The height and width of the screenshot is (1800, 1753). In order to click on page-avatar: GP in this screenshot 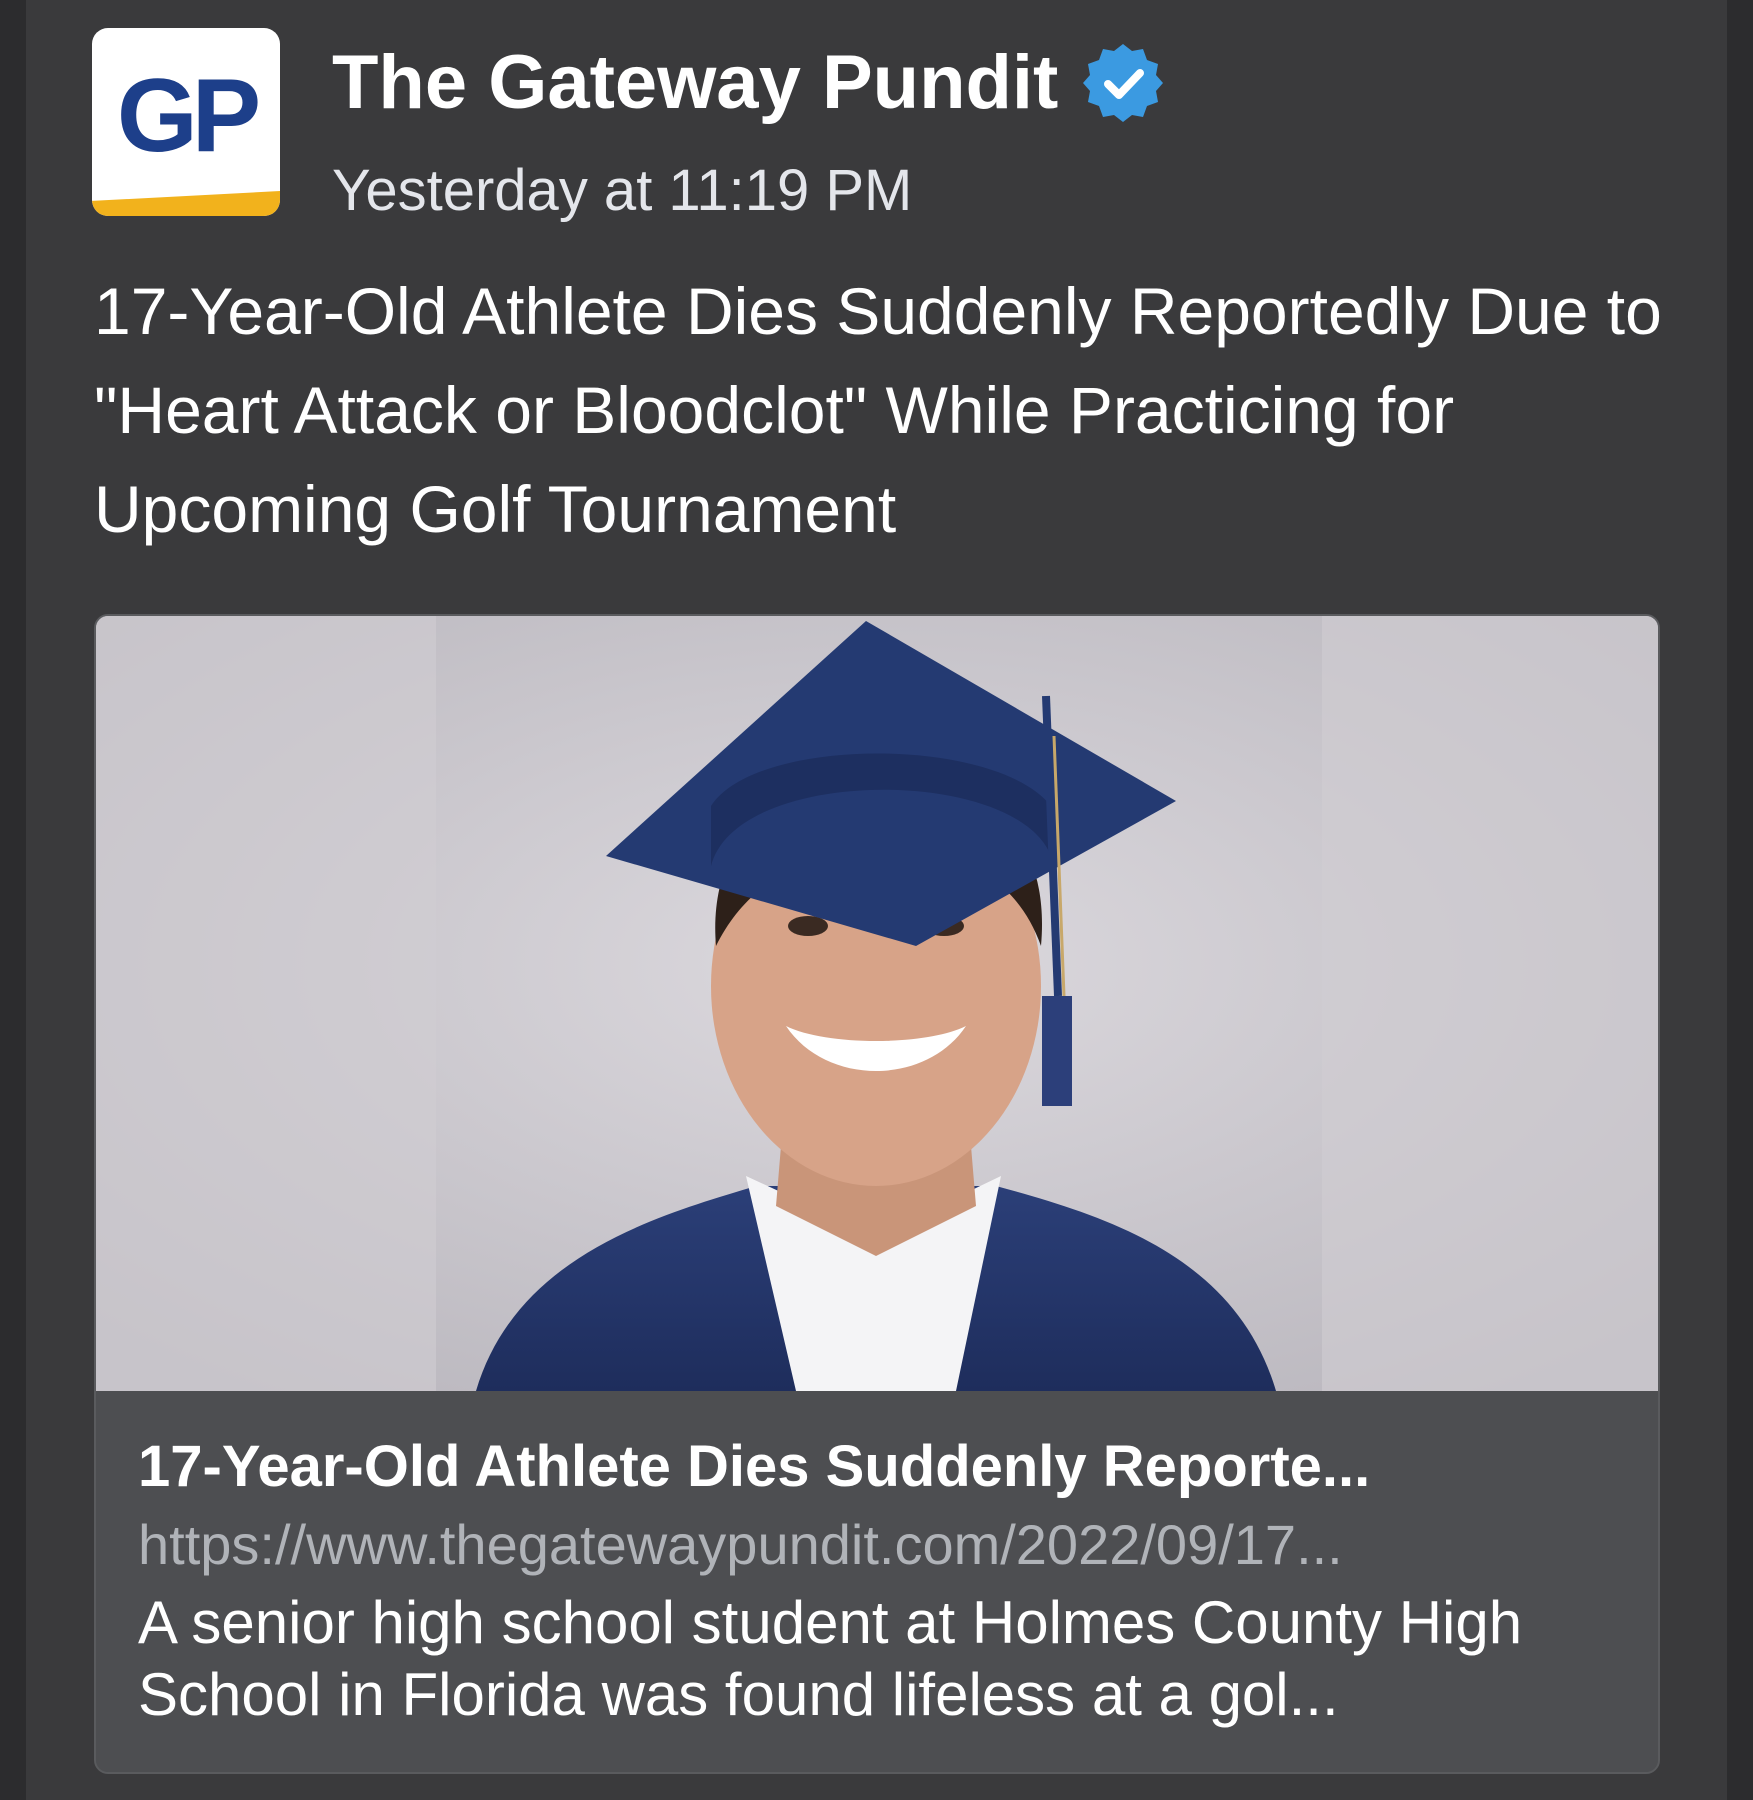, I will do `click(186, 122)`.